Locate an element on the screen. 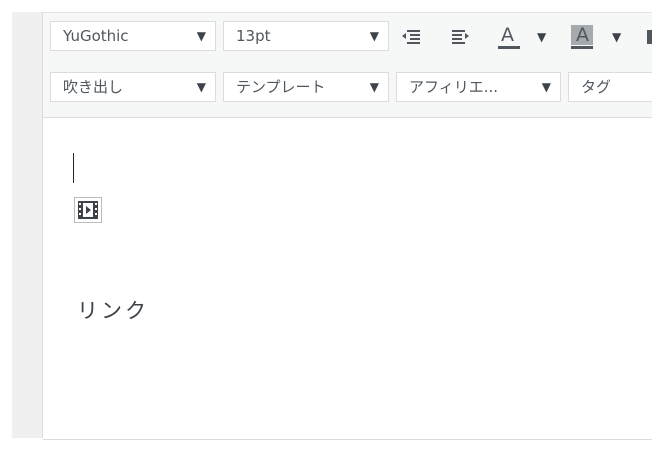  font-family-select: YuGothic ▼ is located at coordinates (133, 36).